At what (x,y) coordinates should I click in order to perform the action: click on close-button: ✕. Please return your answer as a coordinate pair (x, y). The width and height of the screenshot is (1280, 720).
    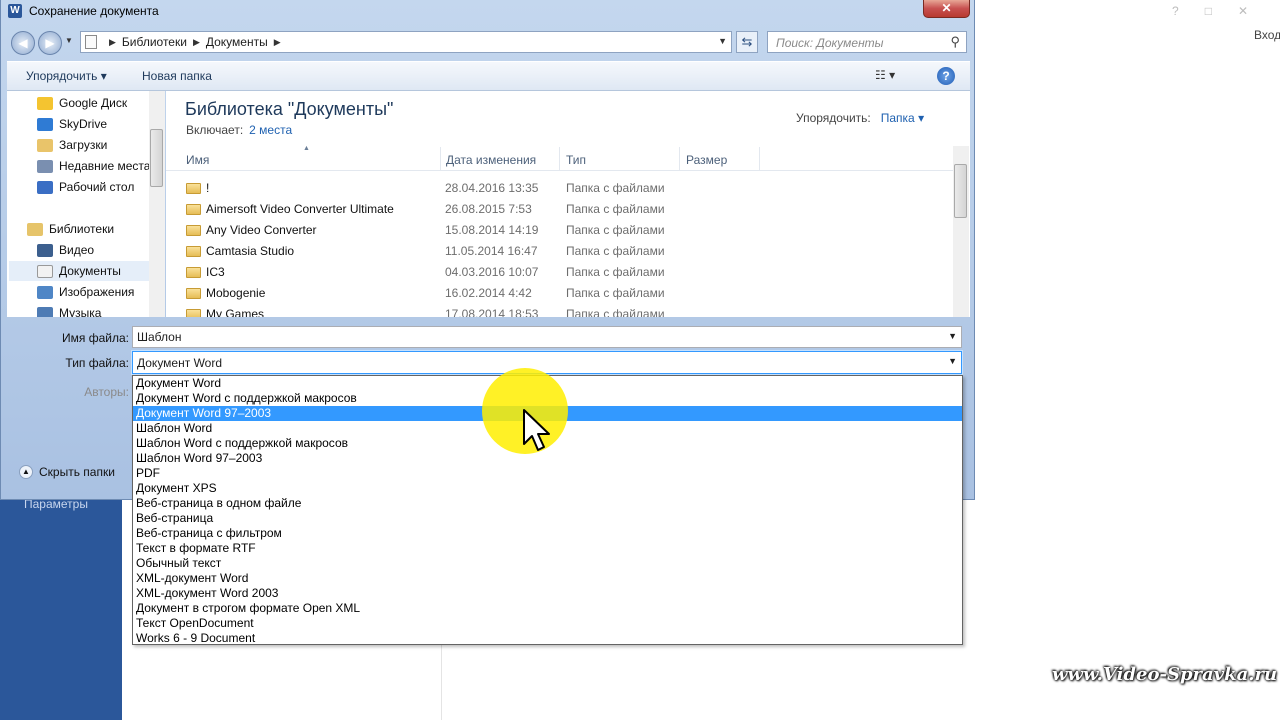
    Looking at the image, I should click on (946, 9).